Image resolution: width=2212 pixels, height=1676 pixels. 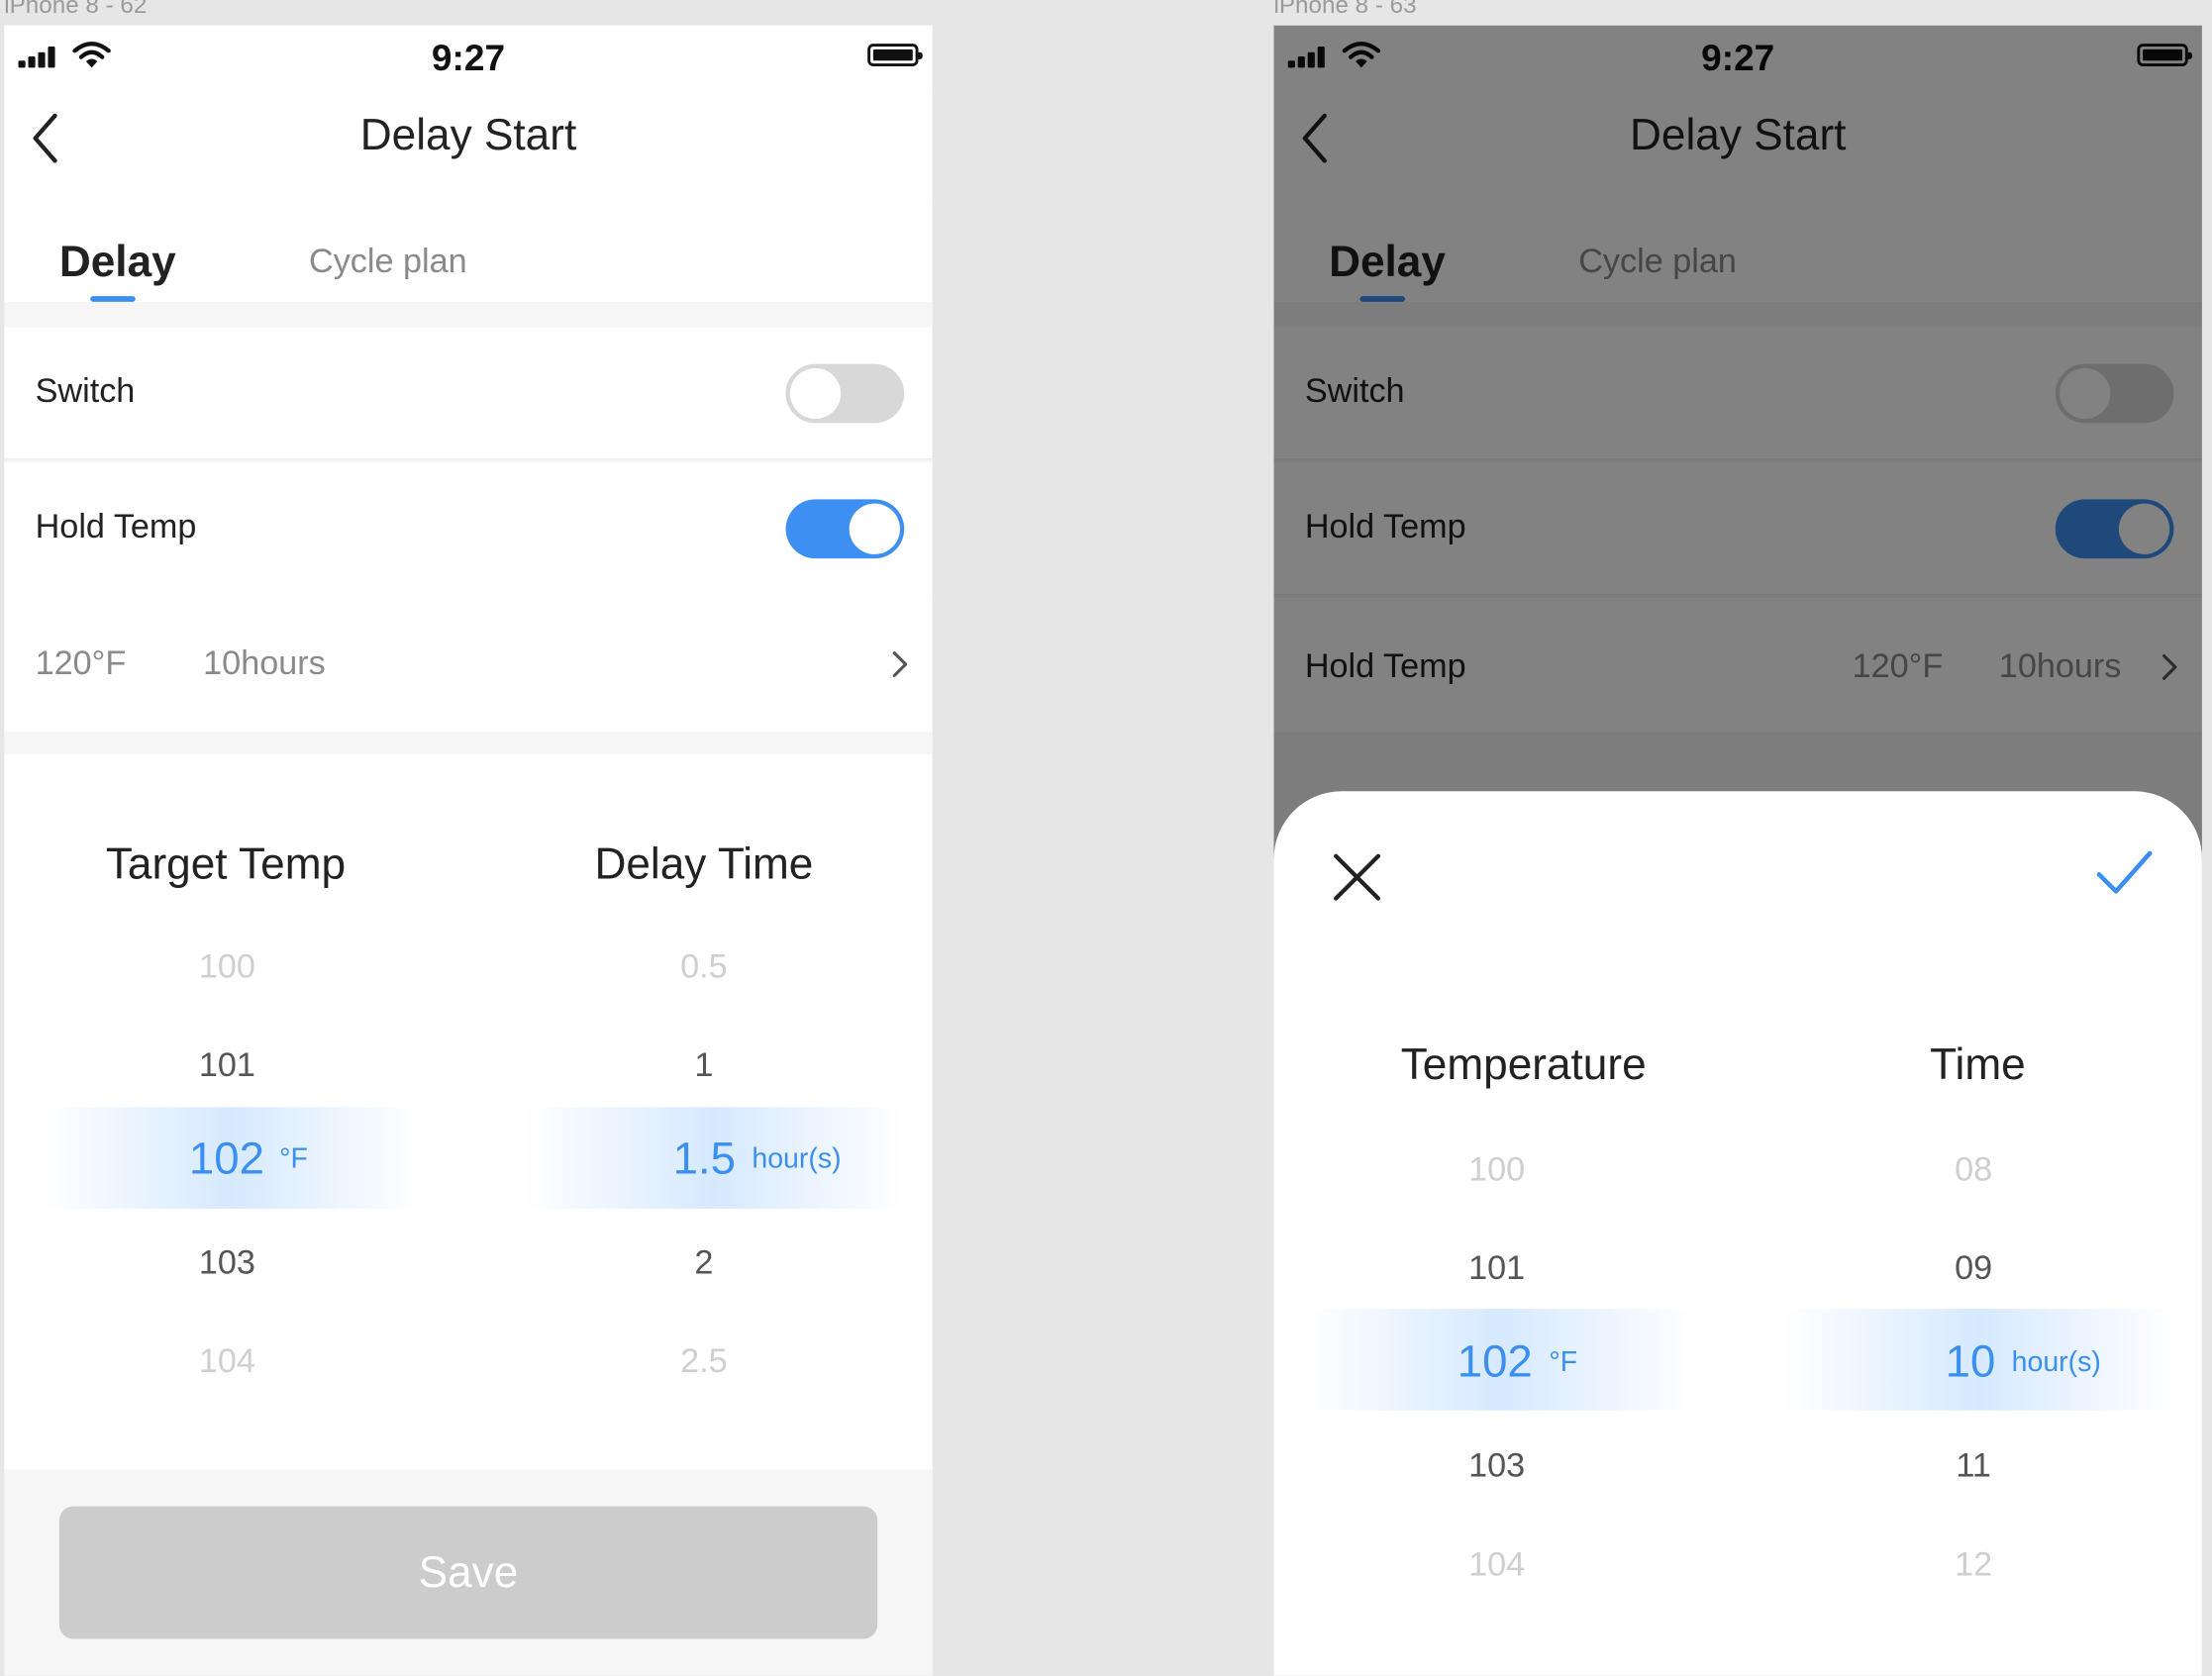 What do you see at coordinates (264, 663) in the screenshot?
I see `summary-time: 10hours` at bounding box center [264, 663].